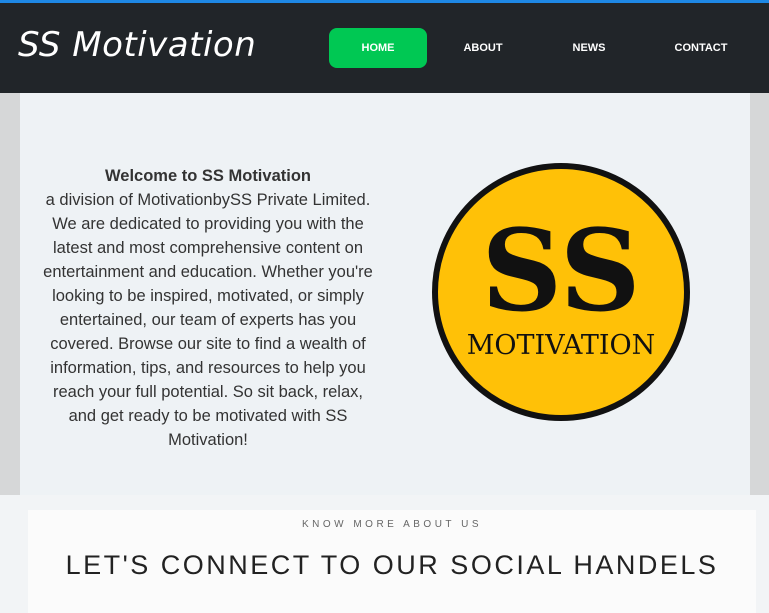 This screenshot has height=613, width=769. I want to click on welcome-title: Welcome to SS Motivation, so click(208, 176).